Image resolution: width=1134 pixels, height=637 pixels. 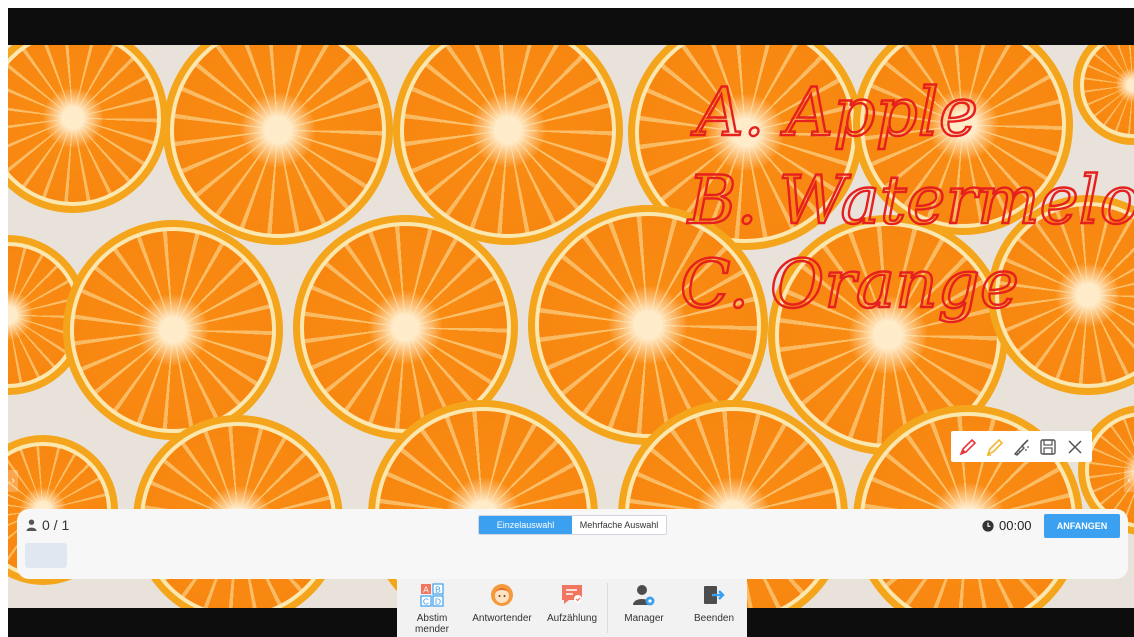 I want to click on user-icon, so click(x=31, y=525).